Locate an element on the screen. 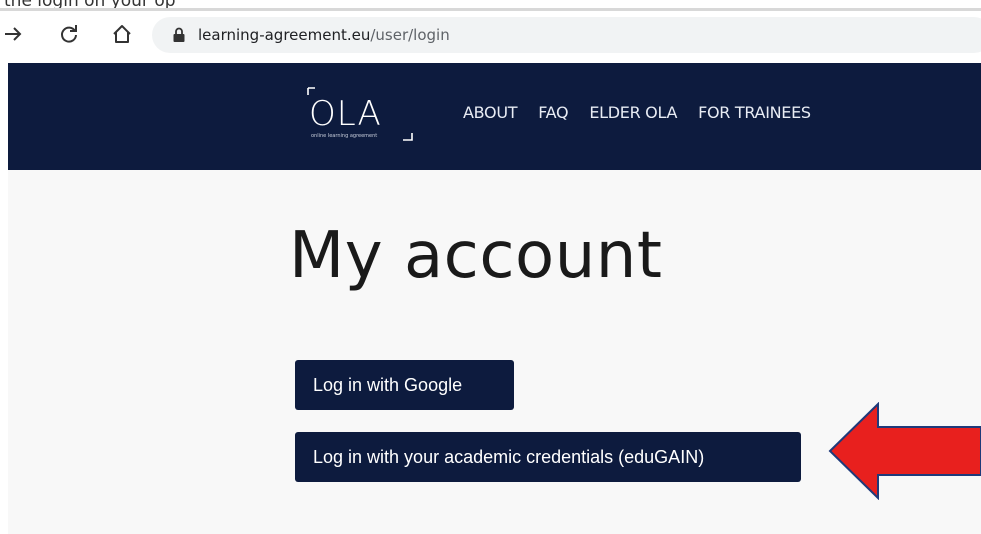 The width and height of the screenshot is (981, 534). home-button is located at coordinates (122, 34).